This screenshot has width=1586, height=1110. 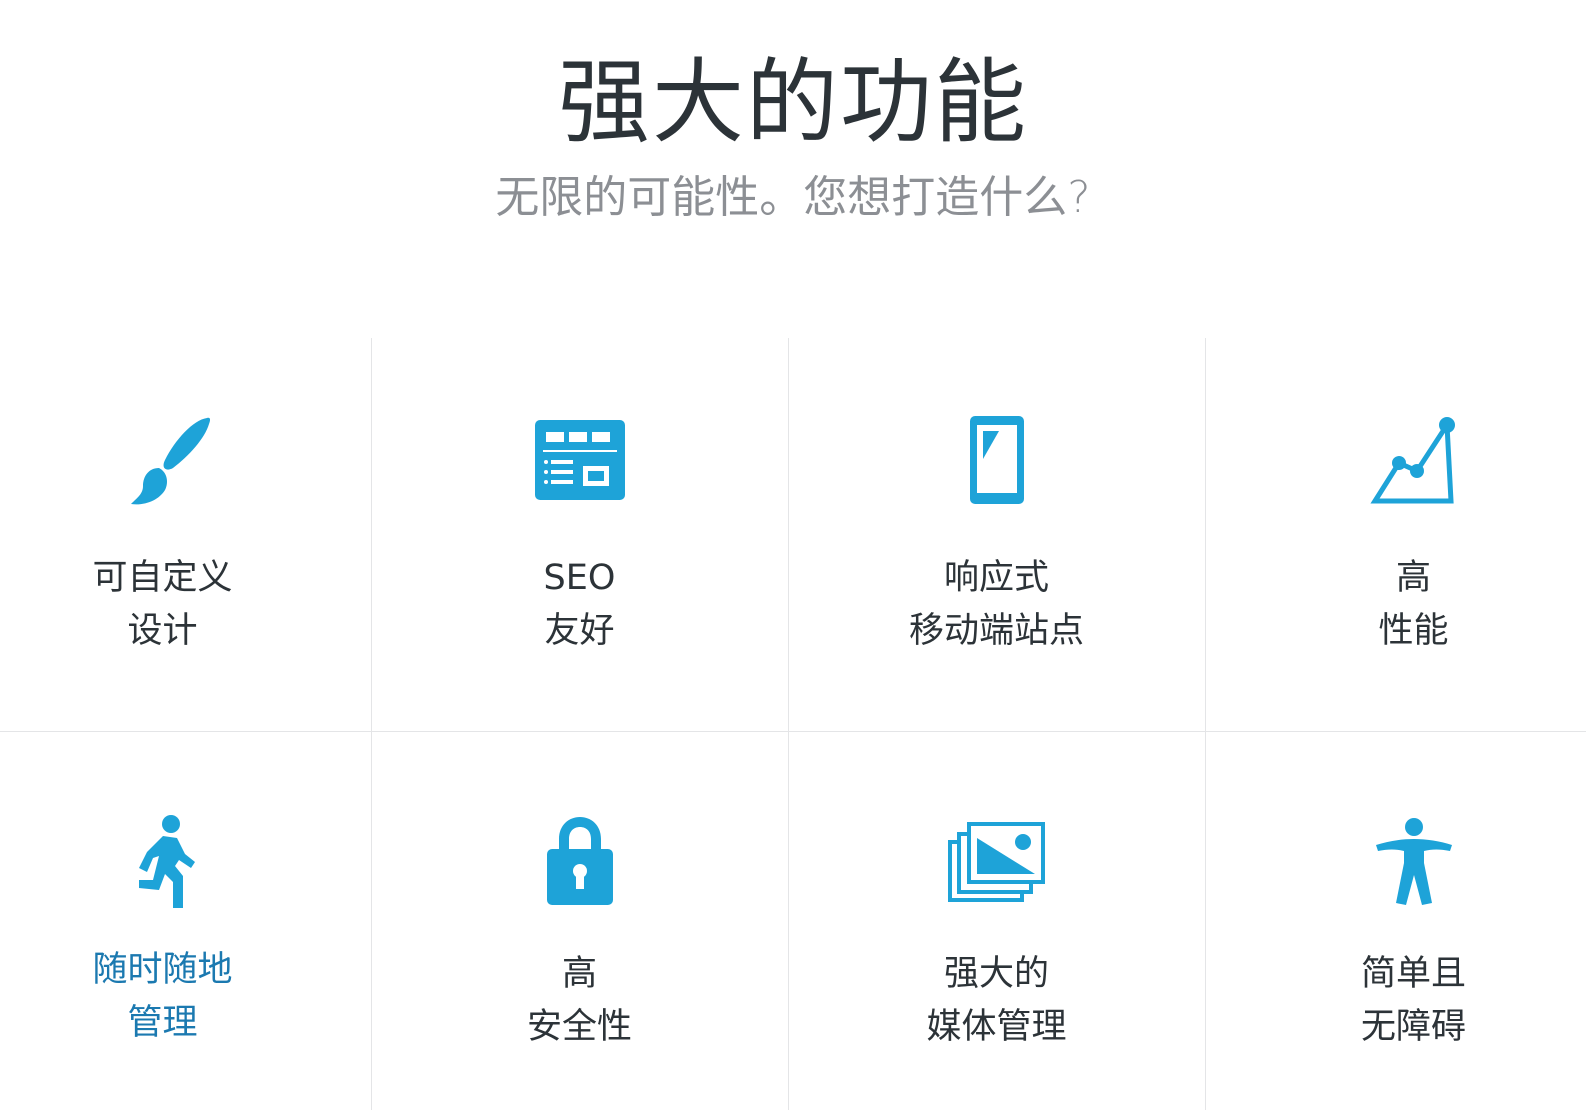 What do you see at coordinates (579, 631) in the screenshot?
I see `feature-label-line2: 友好` at bounding box center [579, 631].